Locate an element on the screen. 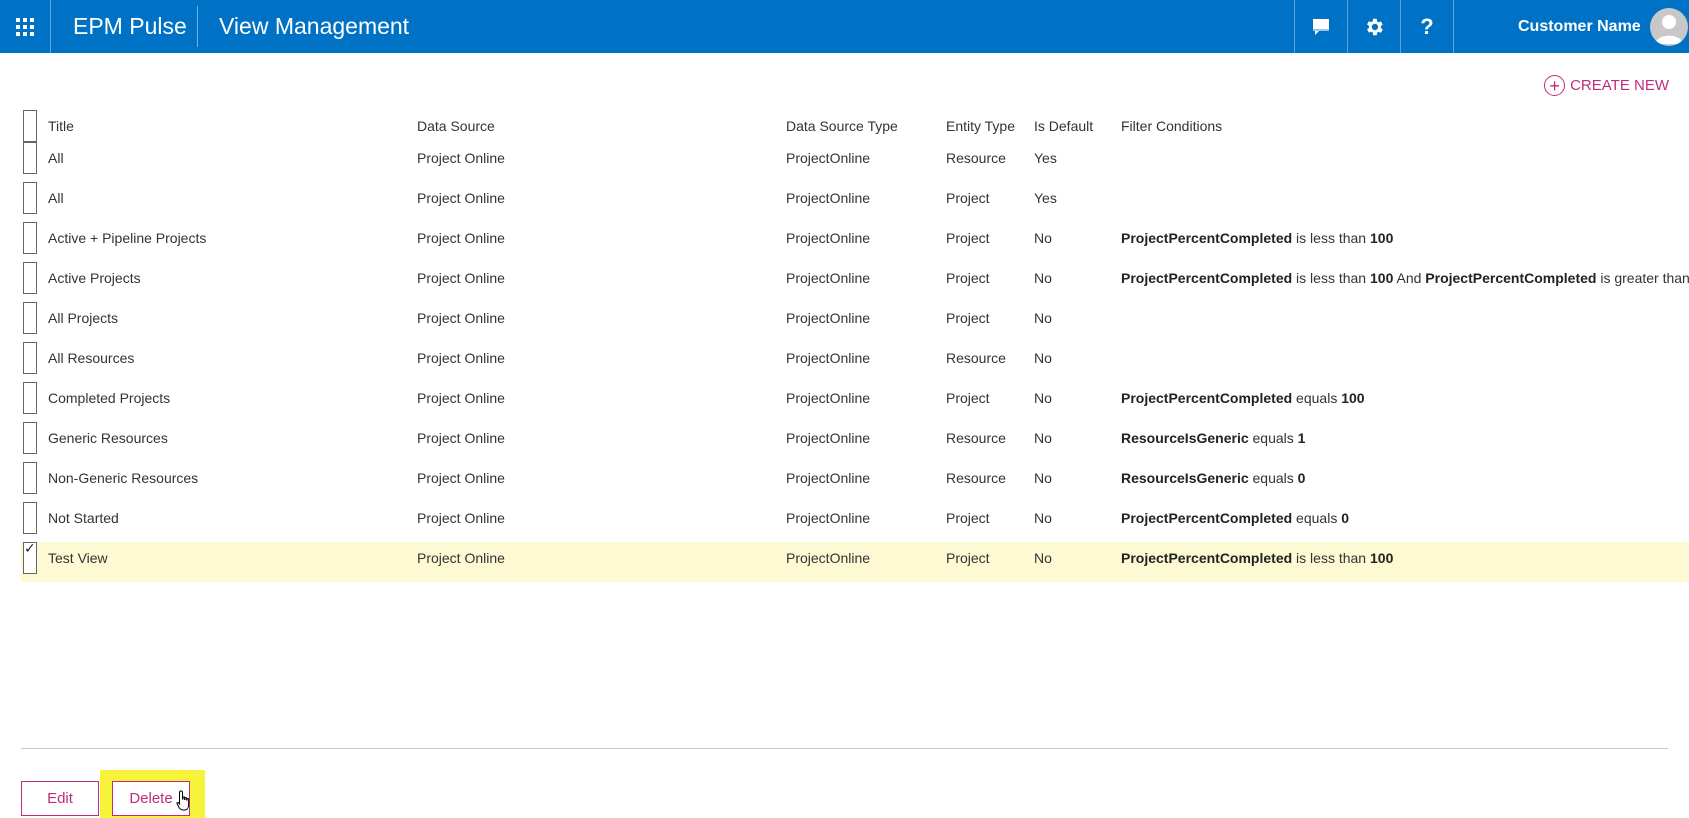  user-name: Customer Name is located at coordinates (1579, 26).